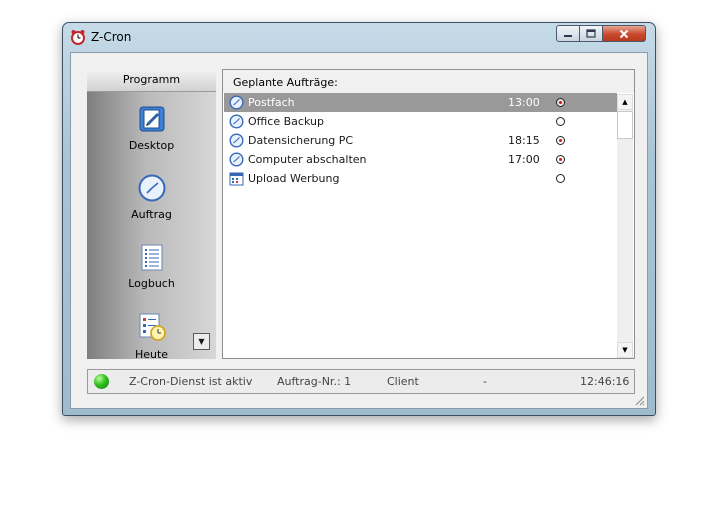  I want to click on sidebar-item-label: Auftrag, so click(151, 214).